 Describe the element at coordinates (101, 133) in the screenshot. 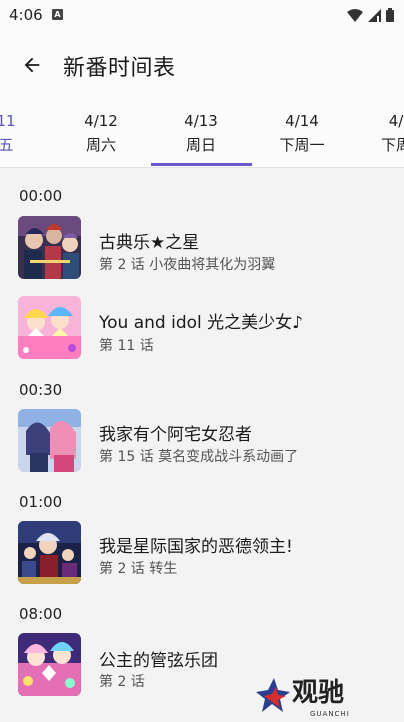

I see `tab-day-4-12: 4/12 周六` at that location.